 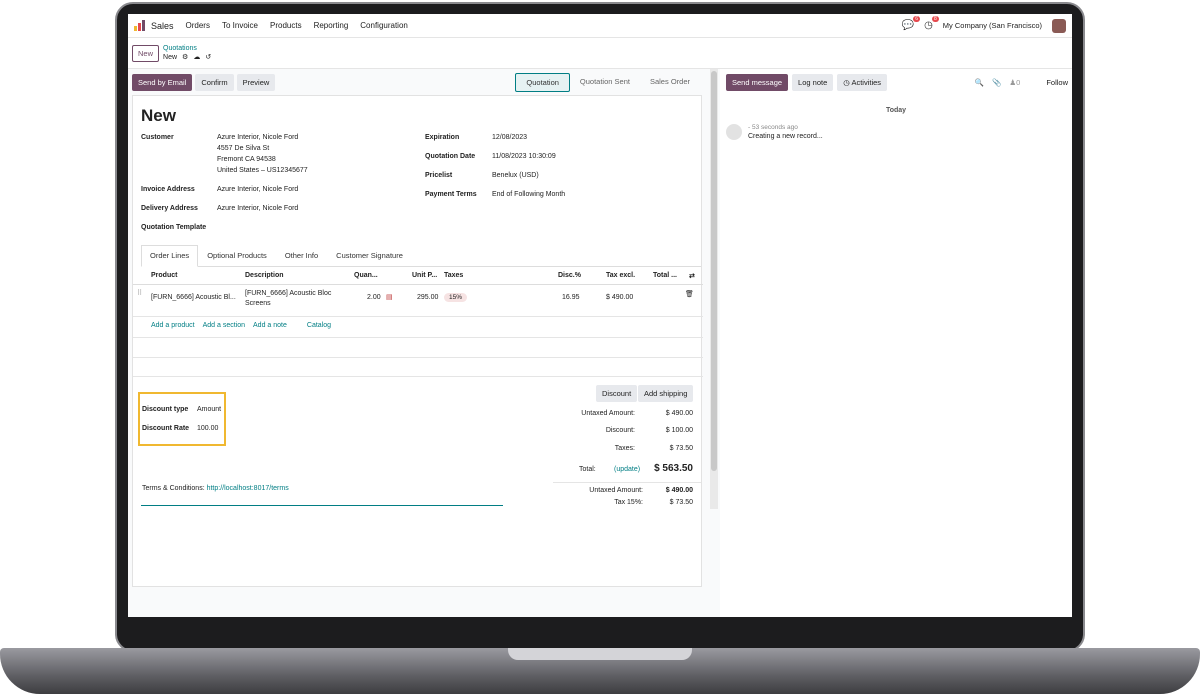 What do you see at coordinates (286, 25) in the screenshot?
I see `menu-products: Products` at bounding box center [286, 25].